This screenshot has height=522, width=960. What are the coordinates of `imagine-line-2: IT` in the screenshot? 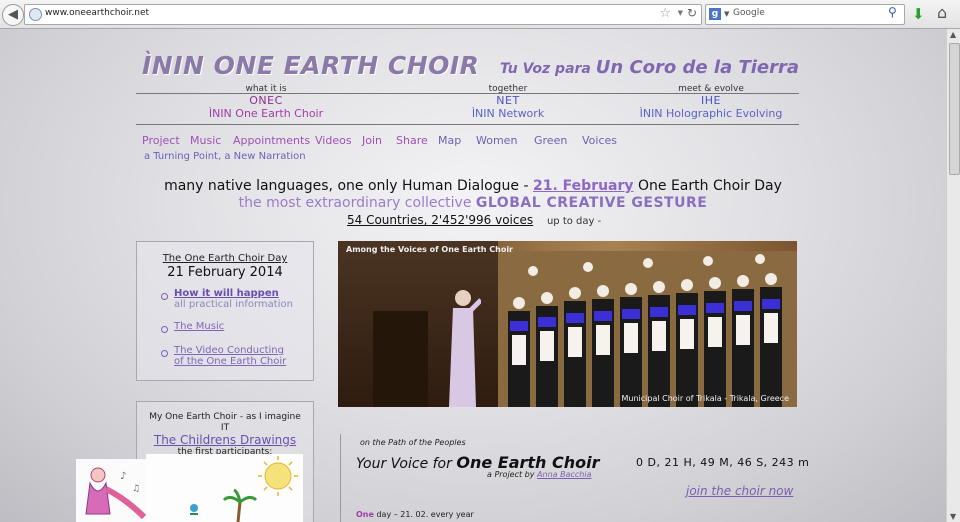 It's located at (225, 428).